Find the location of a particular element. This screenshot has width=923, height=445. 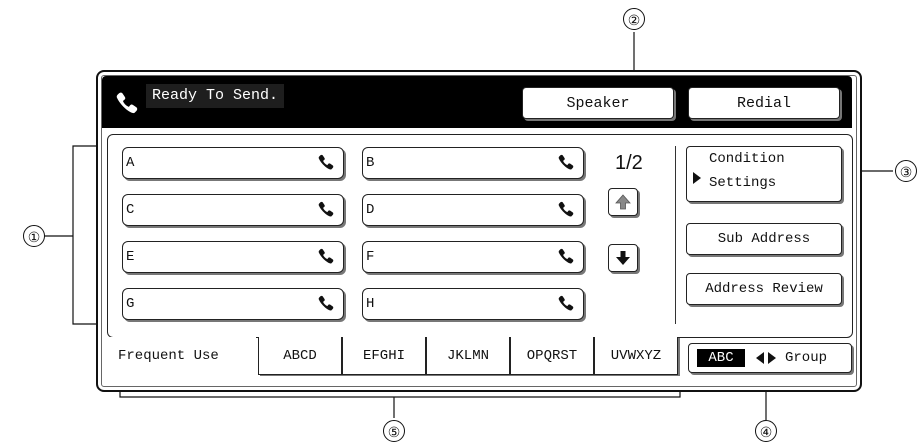

destination-label: A is located at coordinates (130, 163).